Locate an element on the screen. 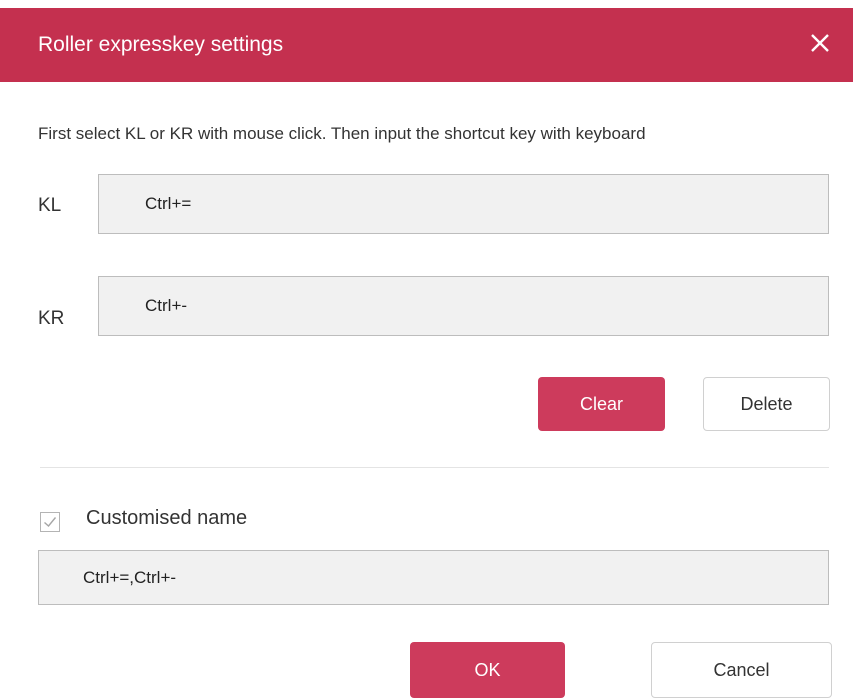 The height and width of the screenshot is (698, 853). cancel-button: Cancel is located at coordinates (741, 670).